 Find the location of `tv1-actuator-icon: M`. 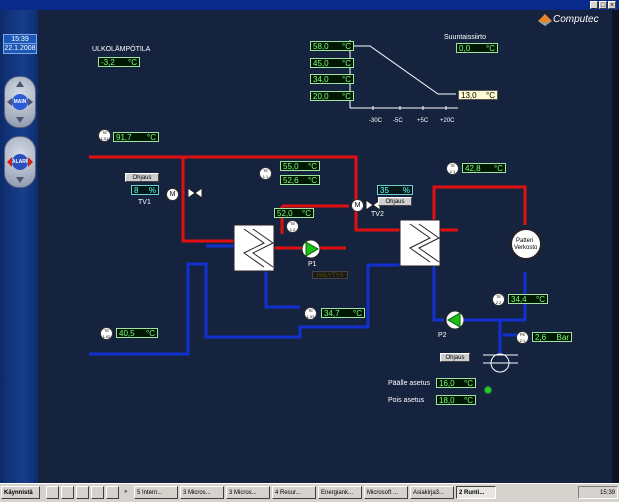

tv1-actuator-icon: M is located at coordinates (172, 194).